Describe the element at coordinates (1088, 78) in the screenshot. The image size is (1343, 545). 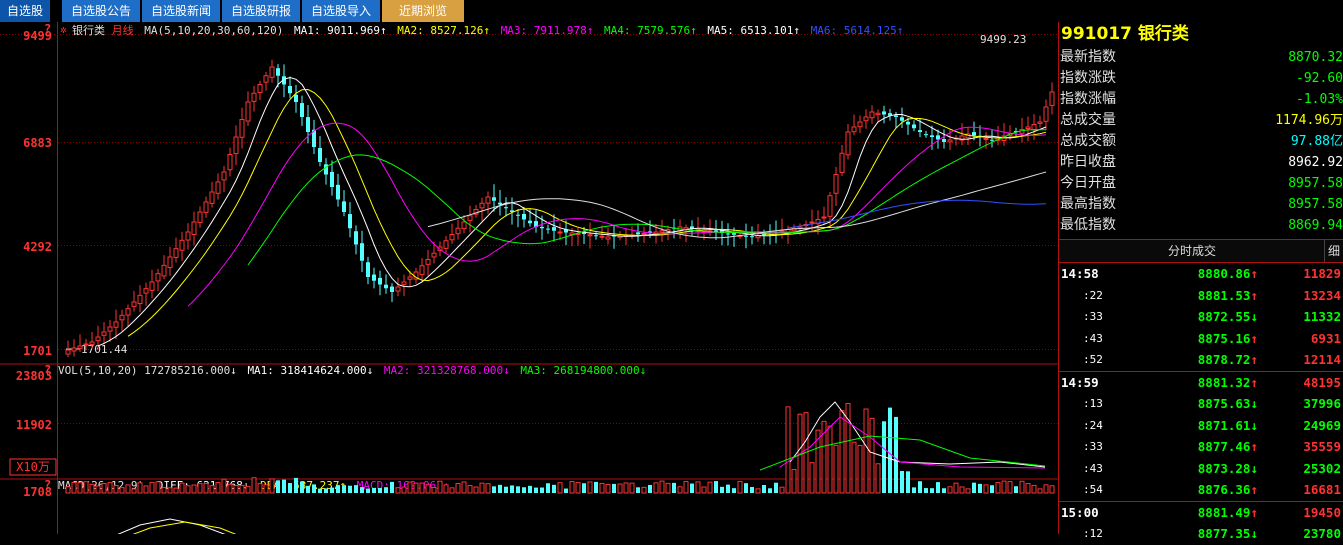
I see `quote-label: 指数涨跌` at that location.